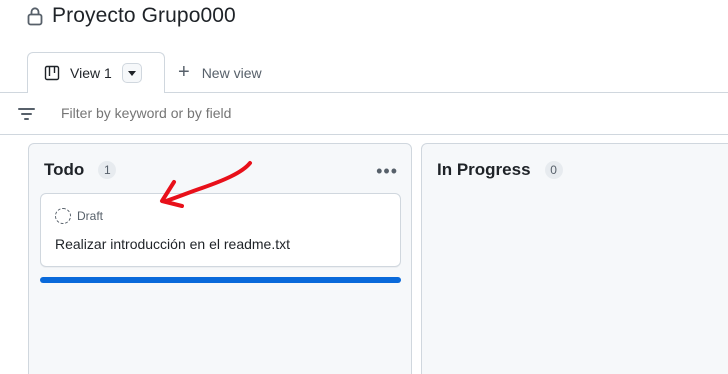 This screenshot has height=374, width=728. I want to click on draft-icon, so click(63, 216).